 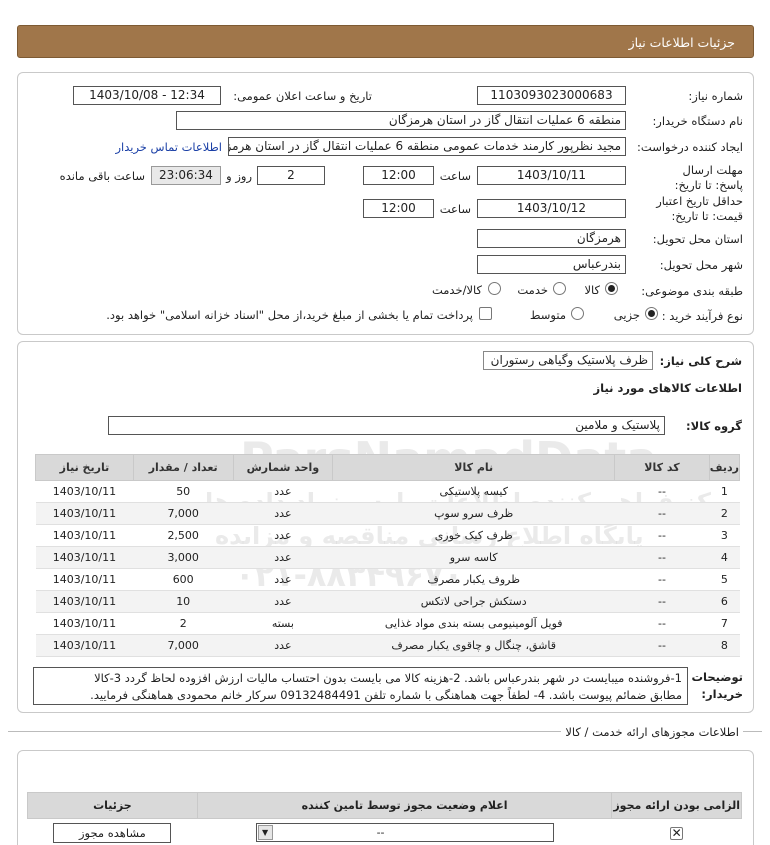 I want to click on category-goods-label: کالا, so click(x=592, y=290).